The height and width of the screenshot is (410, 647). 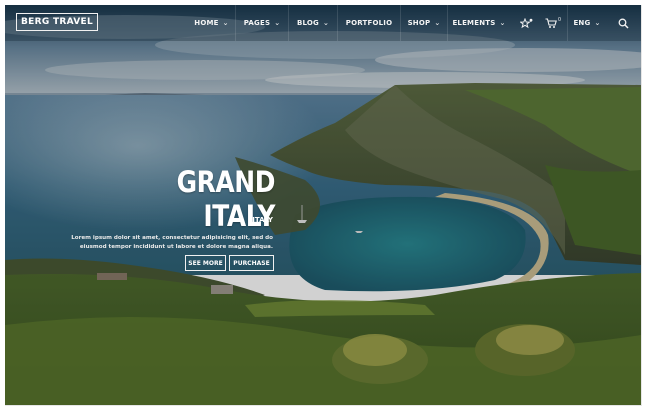 I want to click on cart-icon, so click(x=551, y=22).